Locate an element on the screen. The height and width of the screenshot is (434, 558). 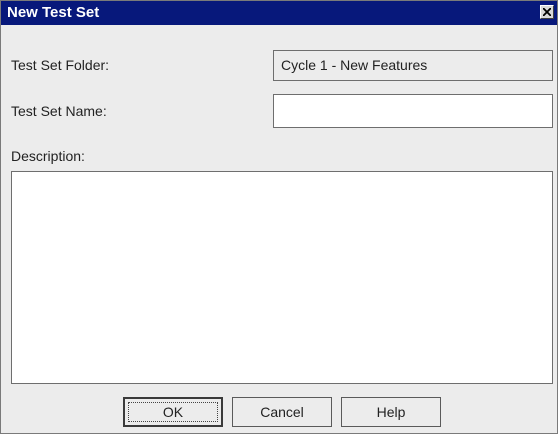
test-set-name-label: Test Set Name: is located at coordinates (59, 111).